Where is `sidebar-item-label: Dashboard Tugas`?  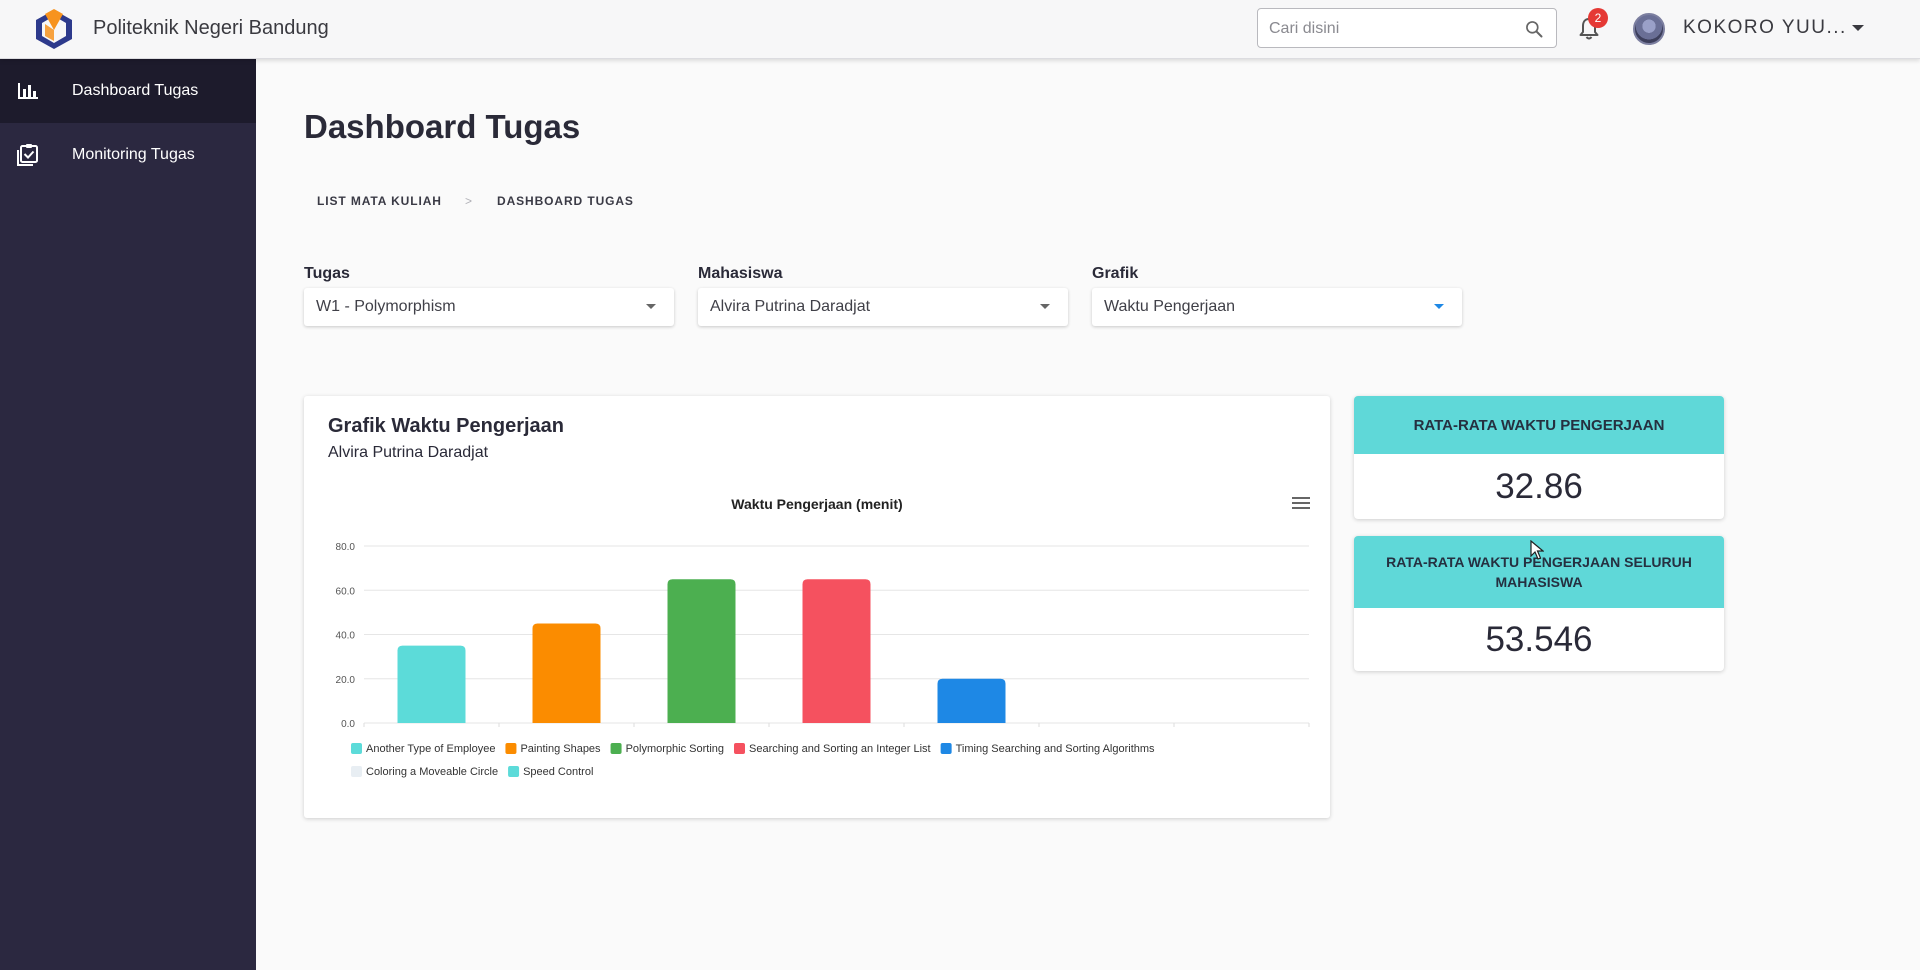
sidebar-item-label: Dashboard Tugas is located at coordinates (135, 90).